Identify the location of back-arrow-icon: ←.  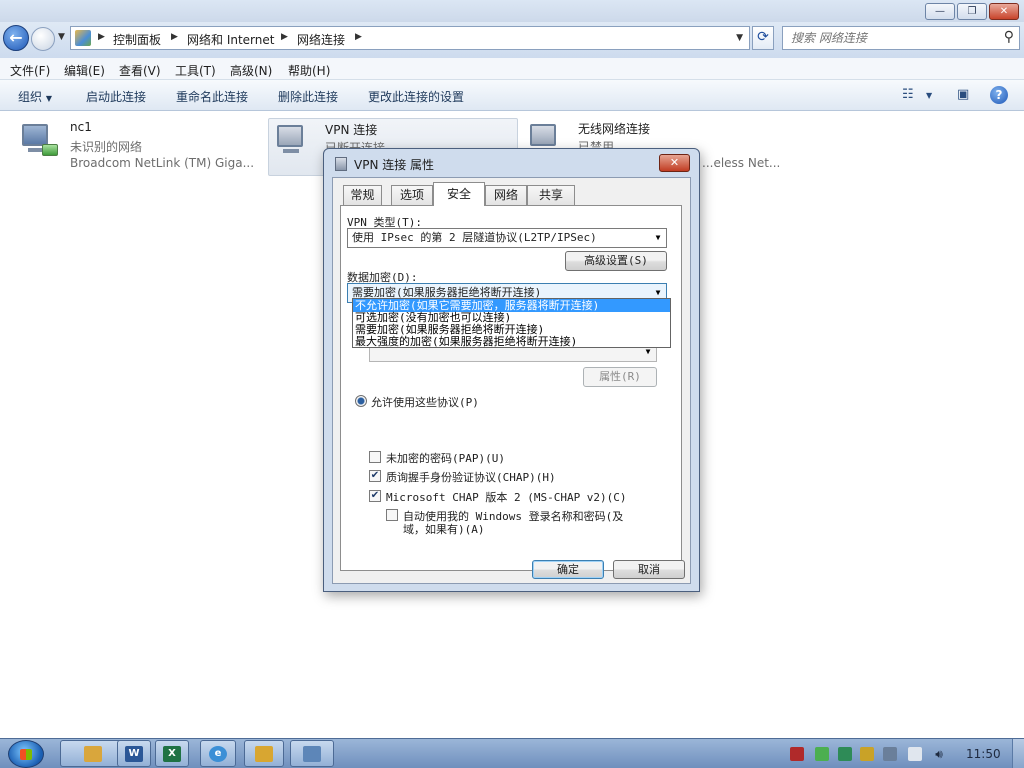
(16, 37).